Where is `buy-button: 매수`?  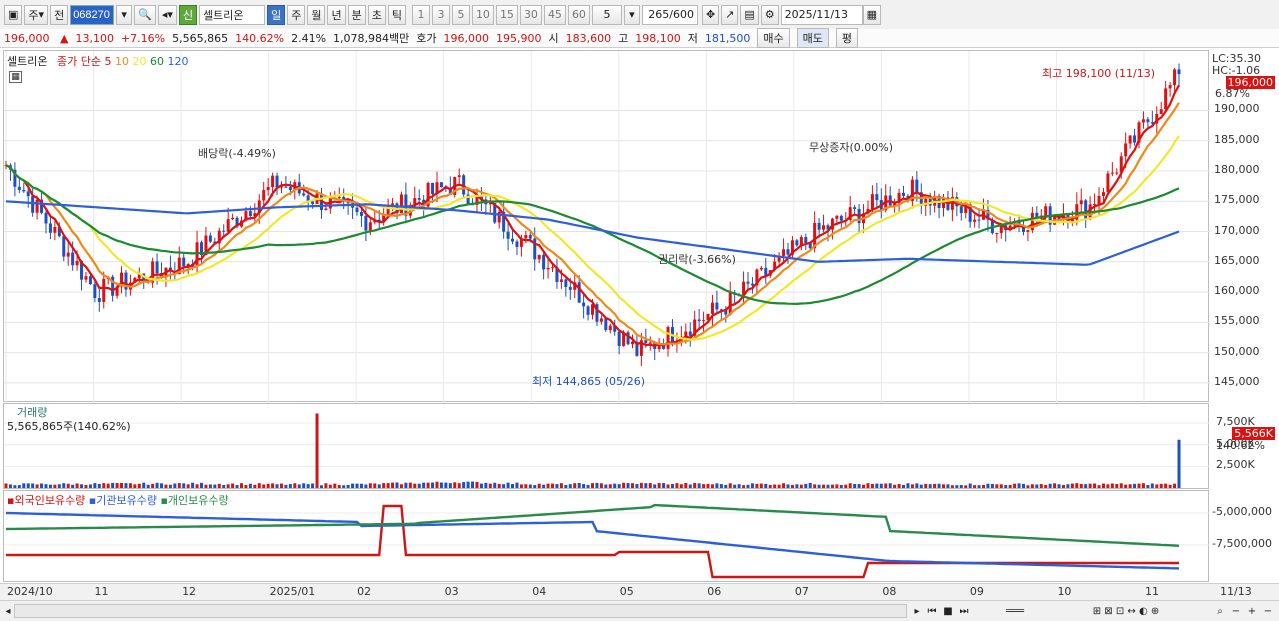 buy-button: 매수 is located at coordinates (773, 38).